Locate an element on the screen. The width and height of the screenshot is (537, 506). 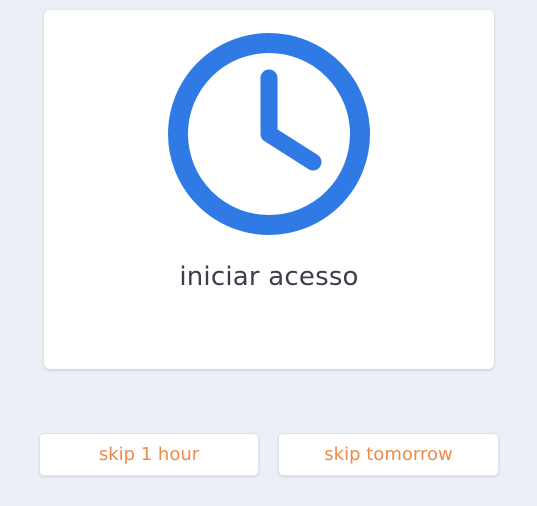
start-access-label: iniciar acesso is located at coordinates (269, 277).